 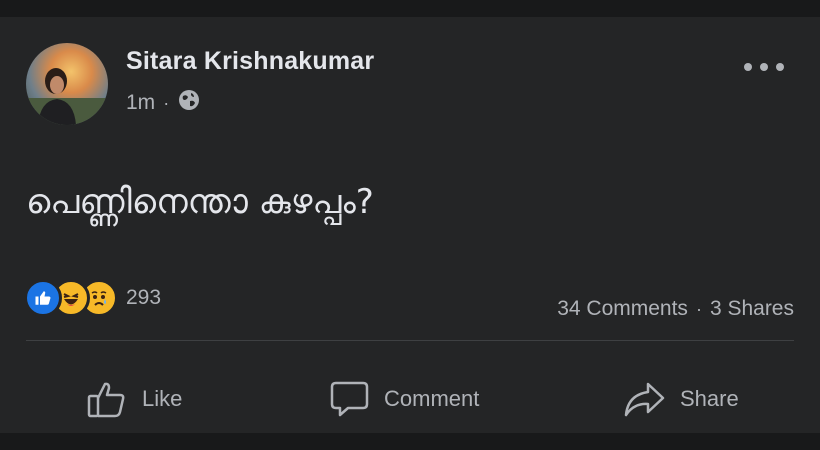 I want to click on globe-icon, so click(x=189, y=103).